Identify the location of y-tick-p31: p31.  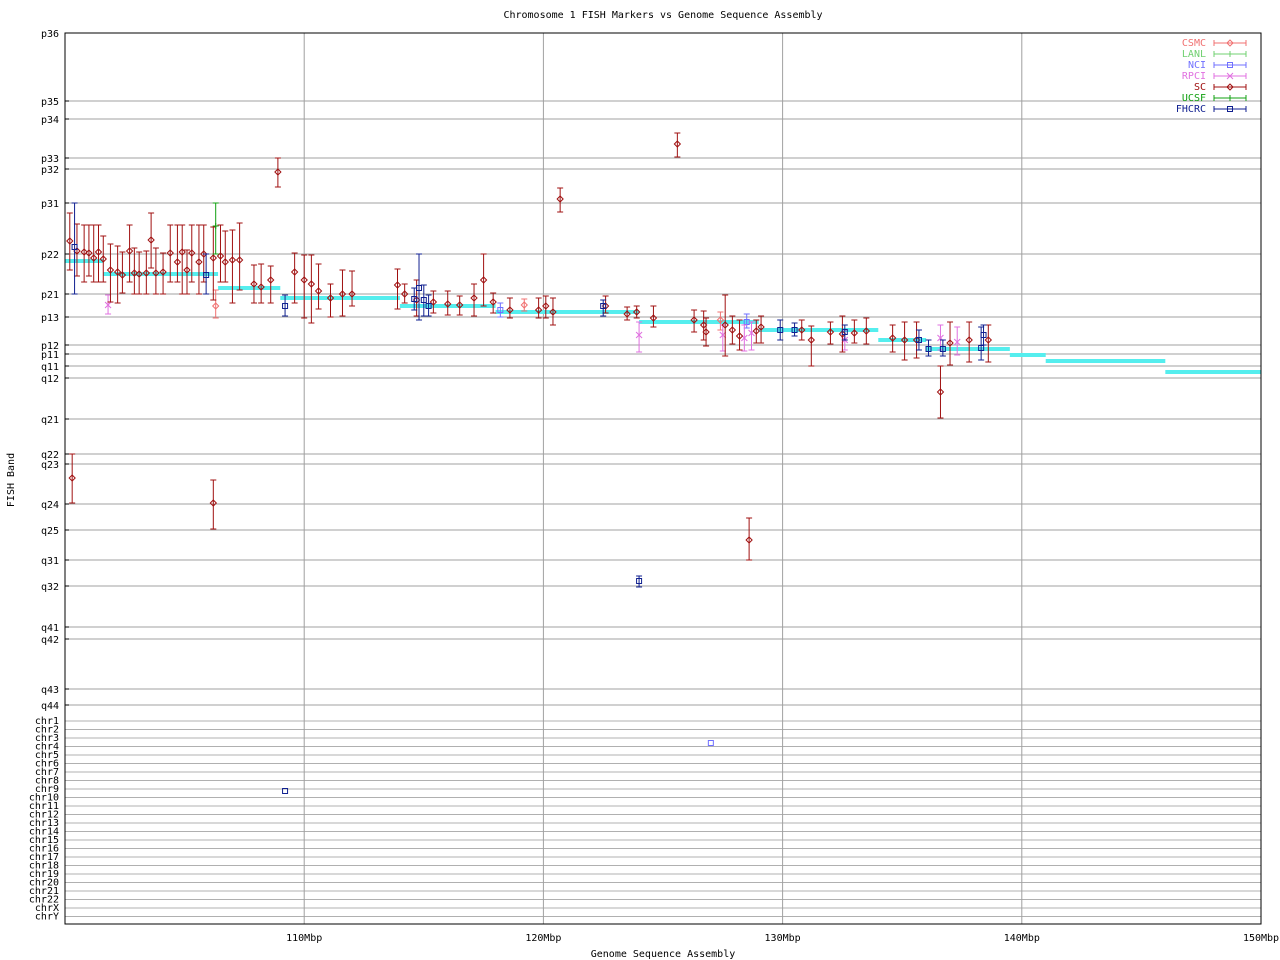
(50, 204).